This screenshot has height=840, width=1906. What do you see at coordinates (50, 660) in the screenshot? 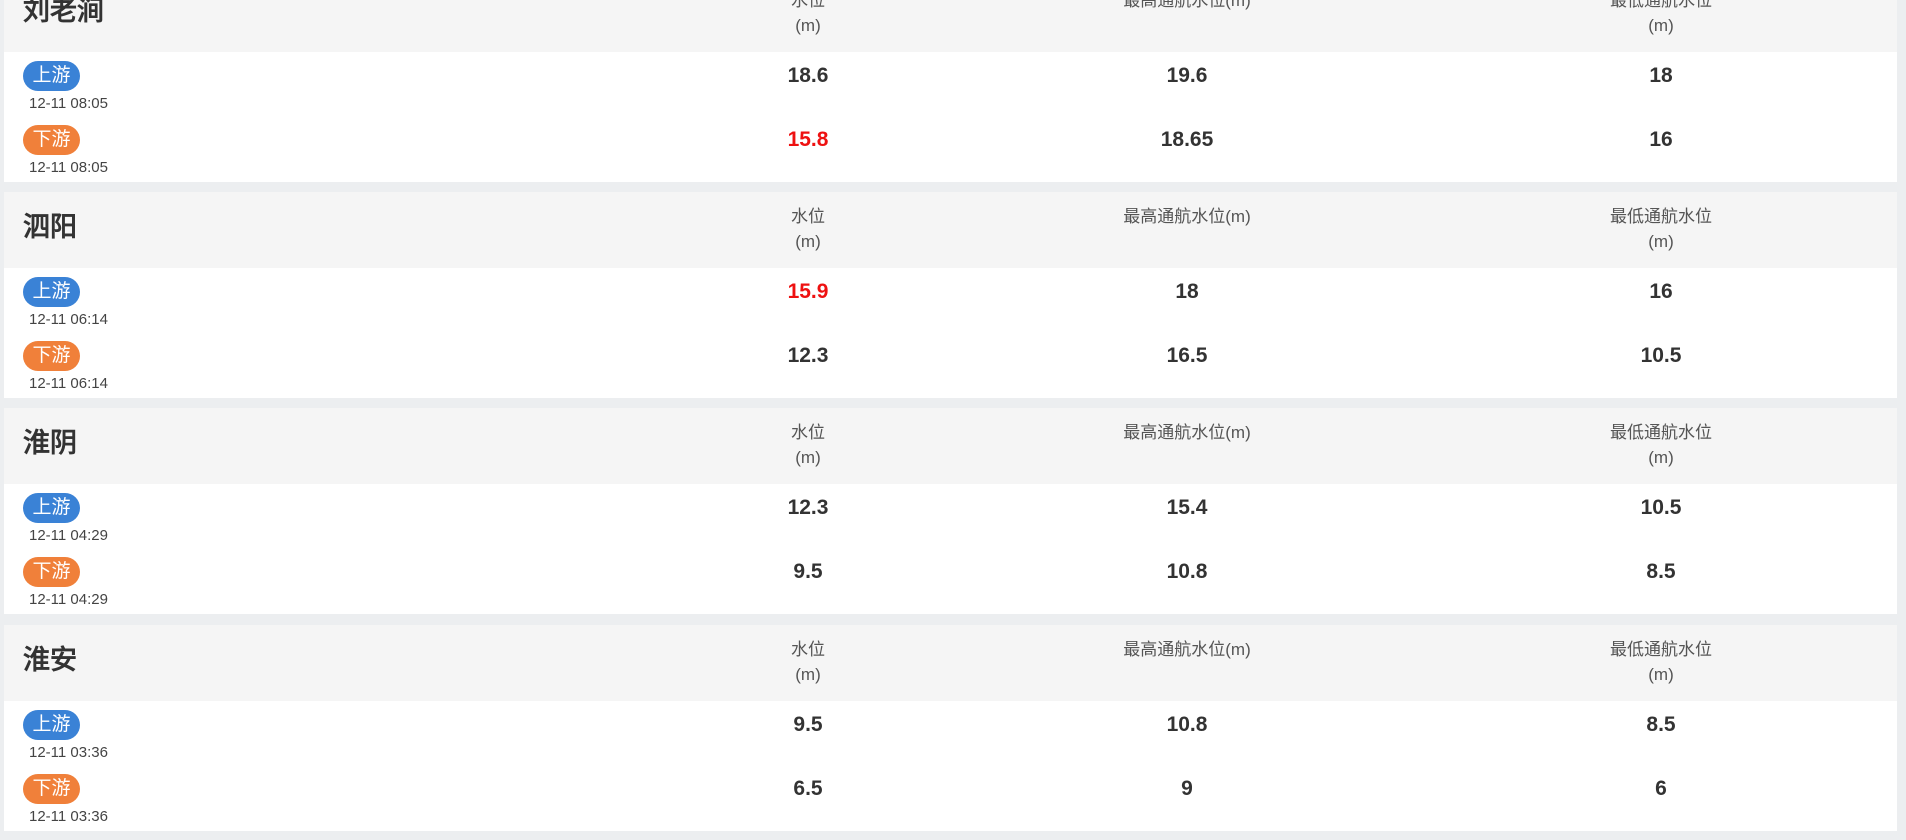
I see `station-name: 淮安` at bounding box center [50, 660].